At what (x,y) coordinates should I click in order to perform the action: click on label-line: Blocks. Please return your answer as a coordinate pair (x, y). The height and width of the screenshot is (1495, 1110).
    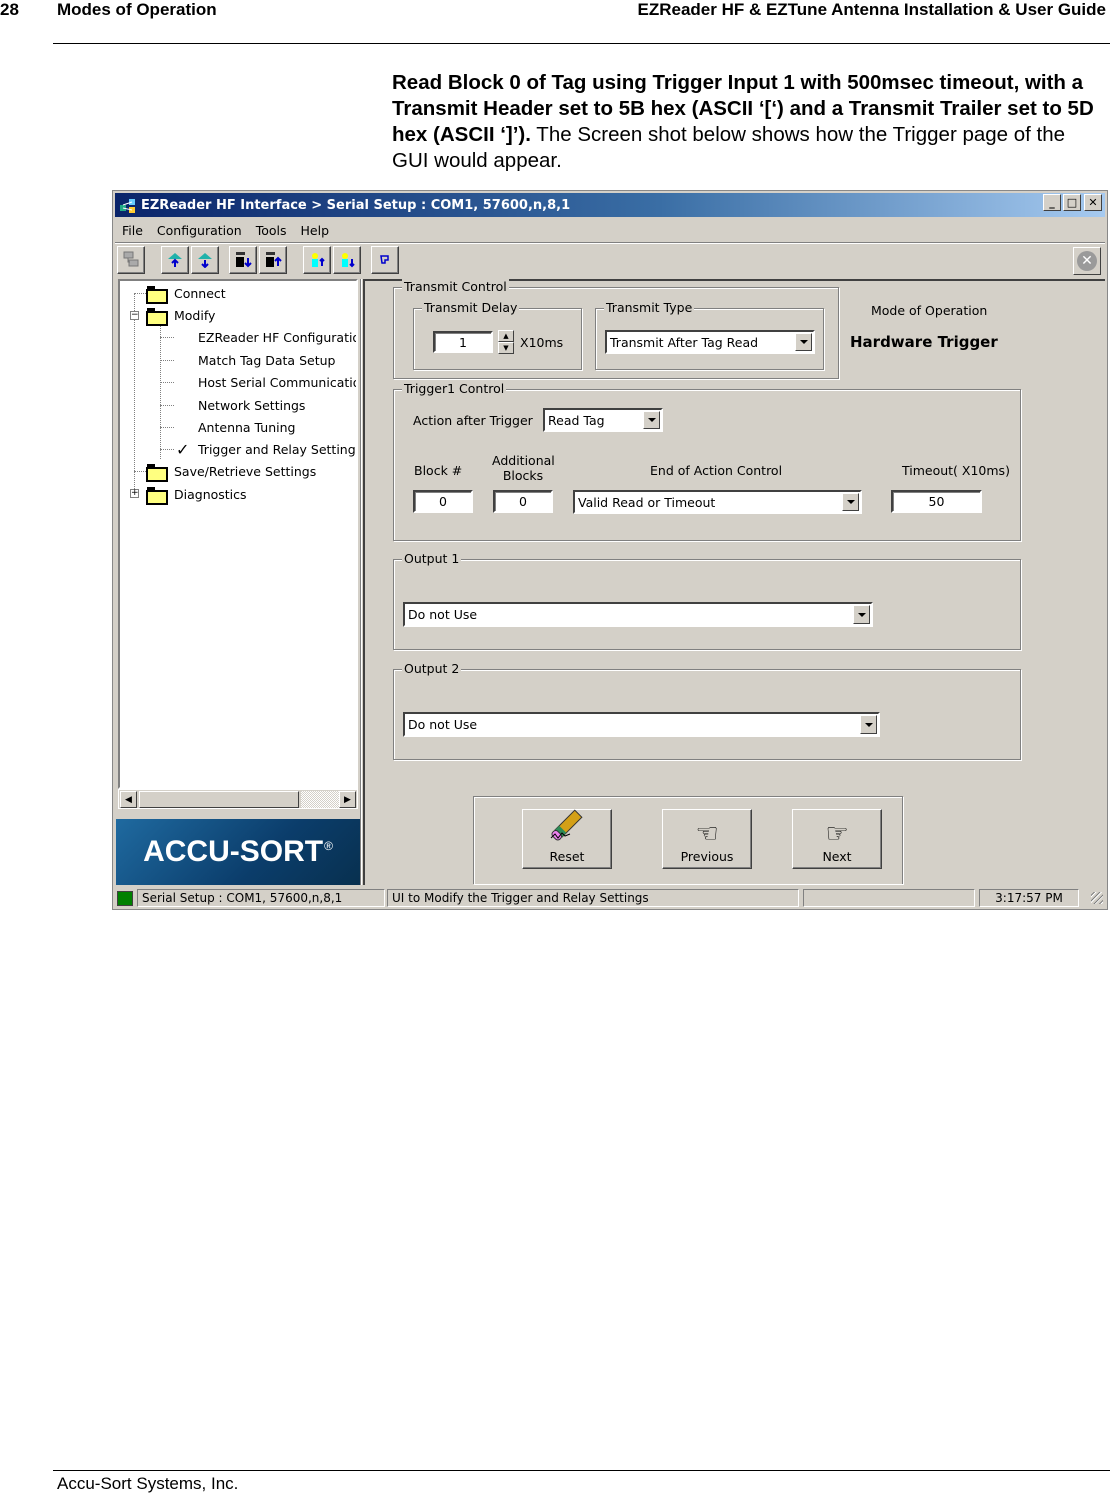
    Looking at the image, I should click on (523, 475).